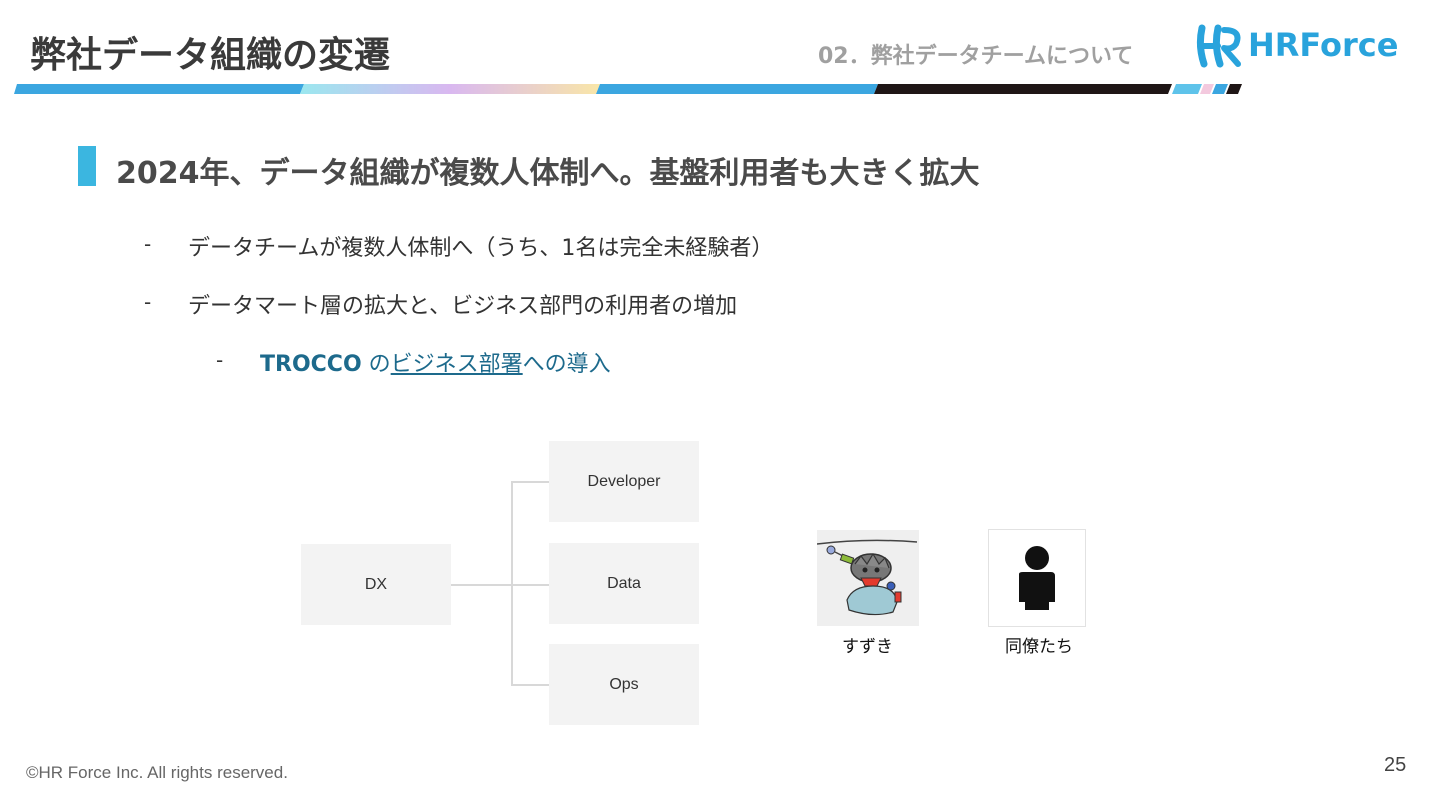  What do you see at coordinates (376, 364) in the screenshot?
I see `sub-bullet-mid: の` at bounding box center [376, 364].